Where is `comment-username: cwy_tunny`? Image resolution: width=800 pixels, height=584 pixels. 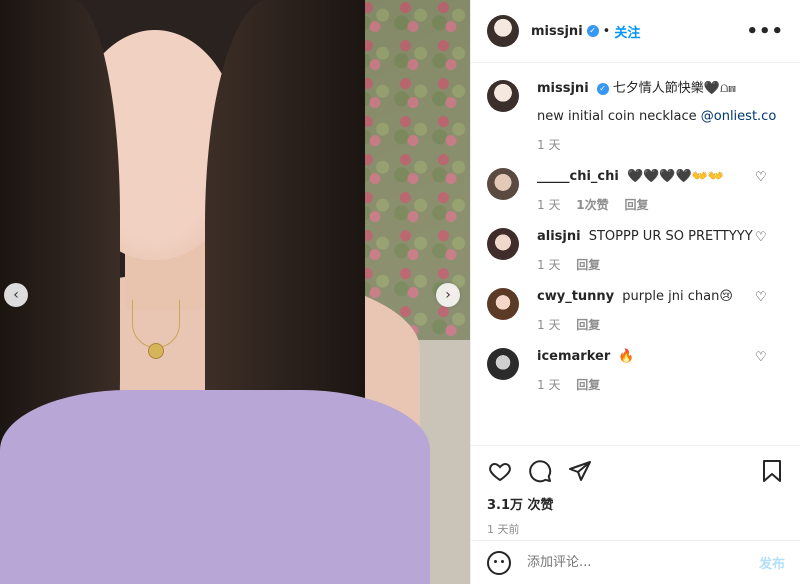 comment-username: cwy_tunny is located at coordinates (575, 296).